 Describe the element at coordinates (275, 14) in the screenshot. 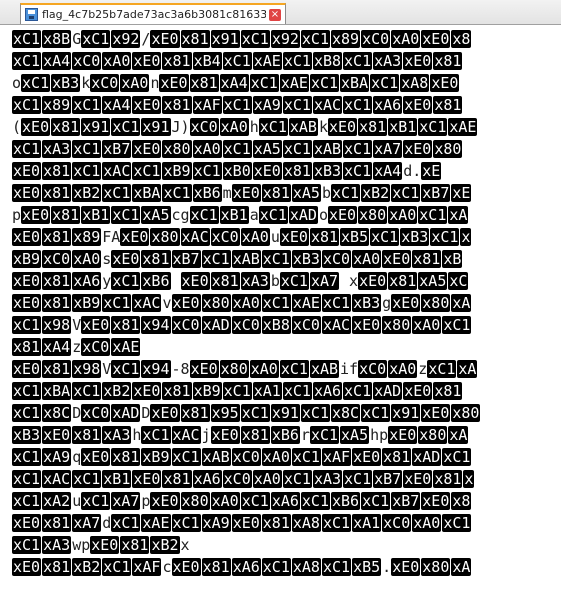

I see `close-icon: ×` at that location.